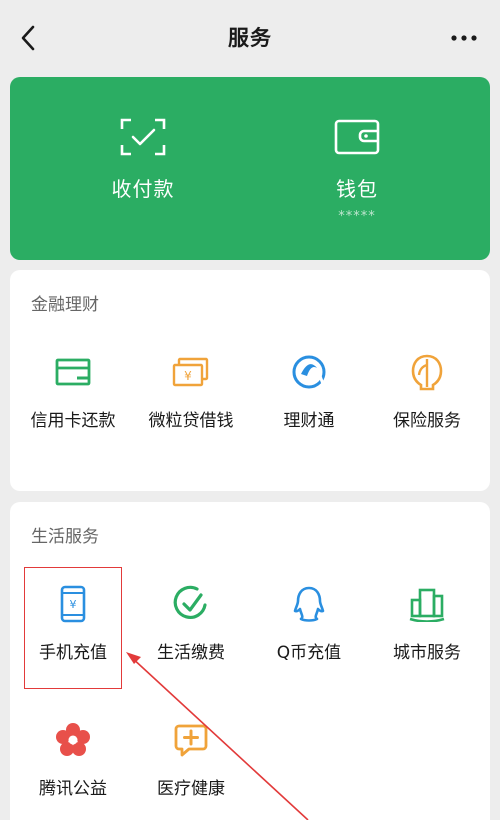 The width and height of the screenshot is (500, 820). Describe the element at coordinates (309, 372) in the screenshot. I see `wealth-icon` at that location.